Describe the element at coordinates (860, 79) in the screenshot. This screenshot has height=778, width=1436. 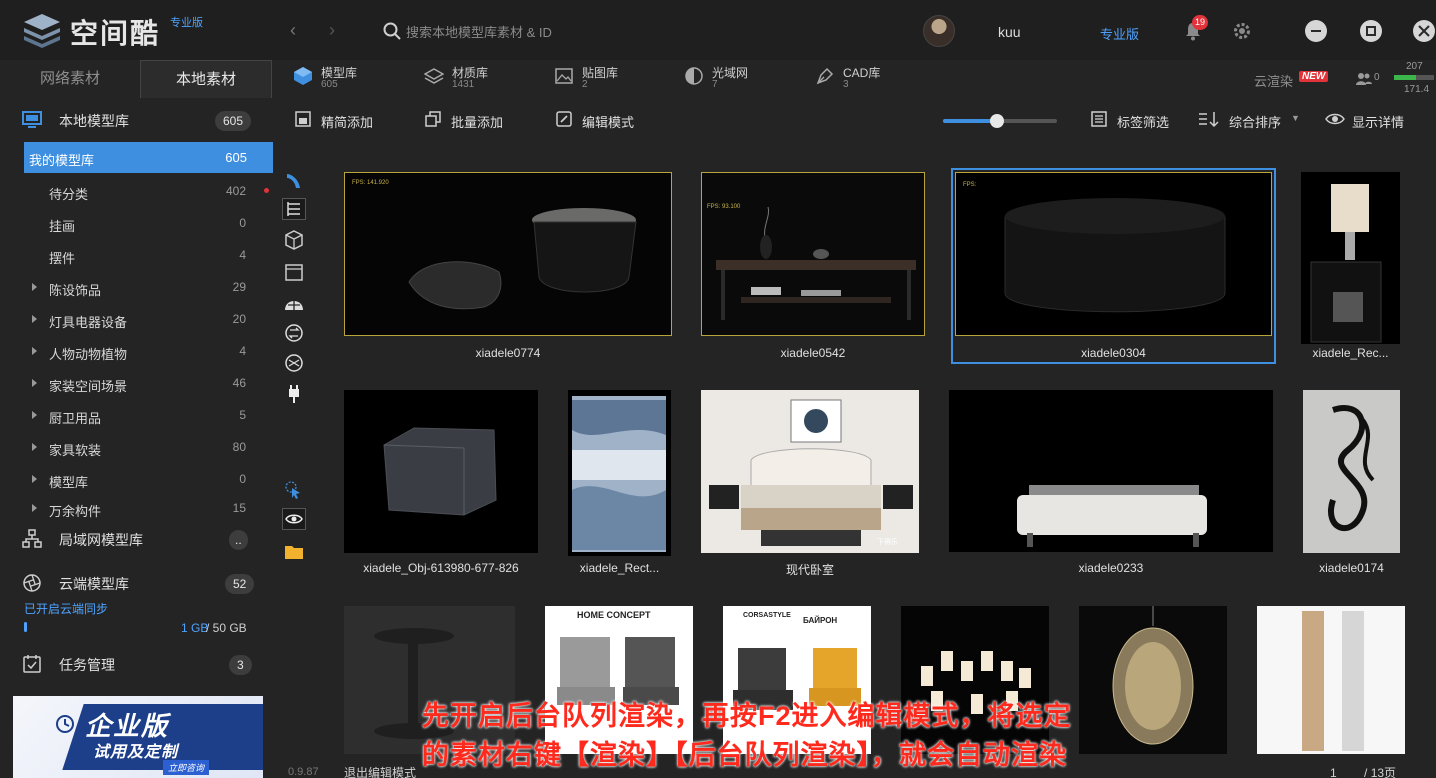
I see `tab-cad-lib: CAD库 3` at that location.